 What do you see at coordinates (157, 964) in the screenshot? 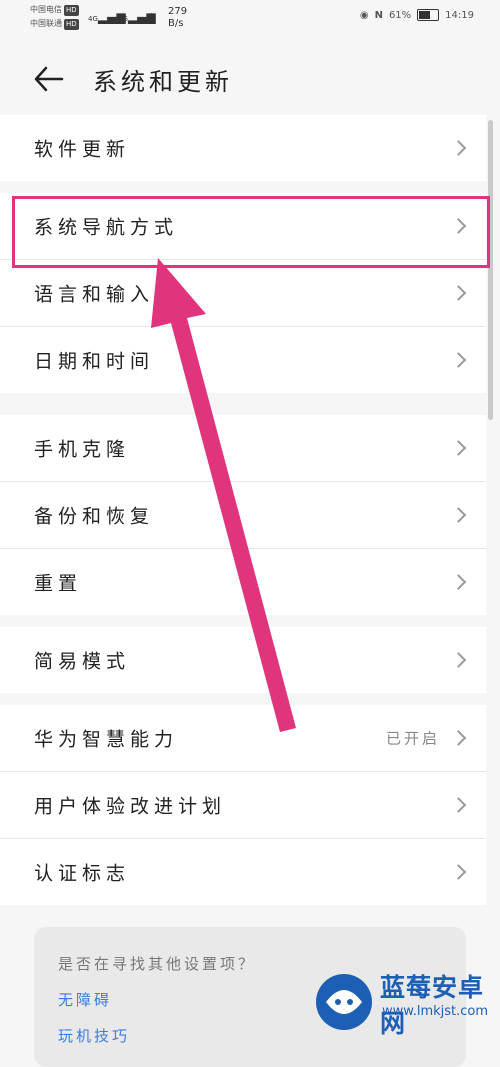
I see `suggestion-question: 是否在寻找其他设置项？` at bounding box center [157, 964].